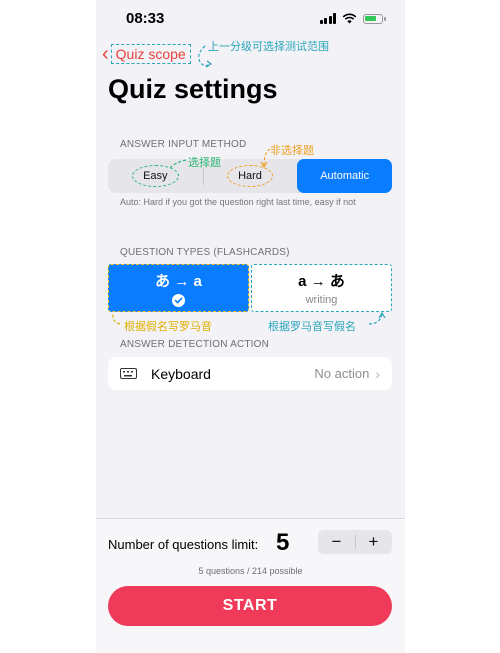 The height and width of the screenshot is (653, 500). I want to click on back-button: ‹ Quiz scope, so click(146, 54).